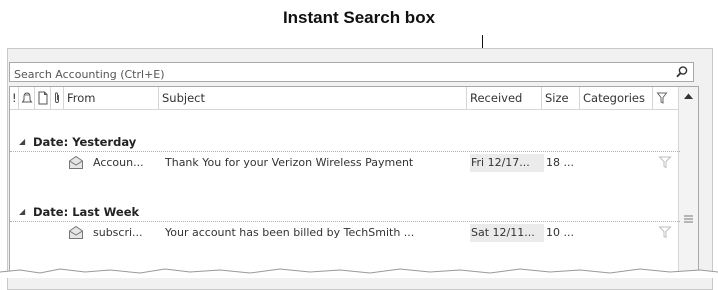  Describe the element at coordinates (85, 142) in the screenshot. I see `group-label: Date: Yesterday` at that location.